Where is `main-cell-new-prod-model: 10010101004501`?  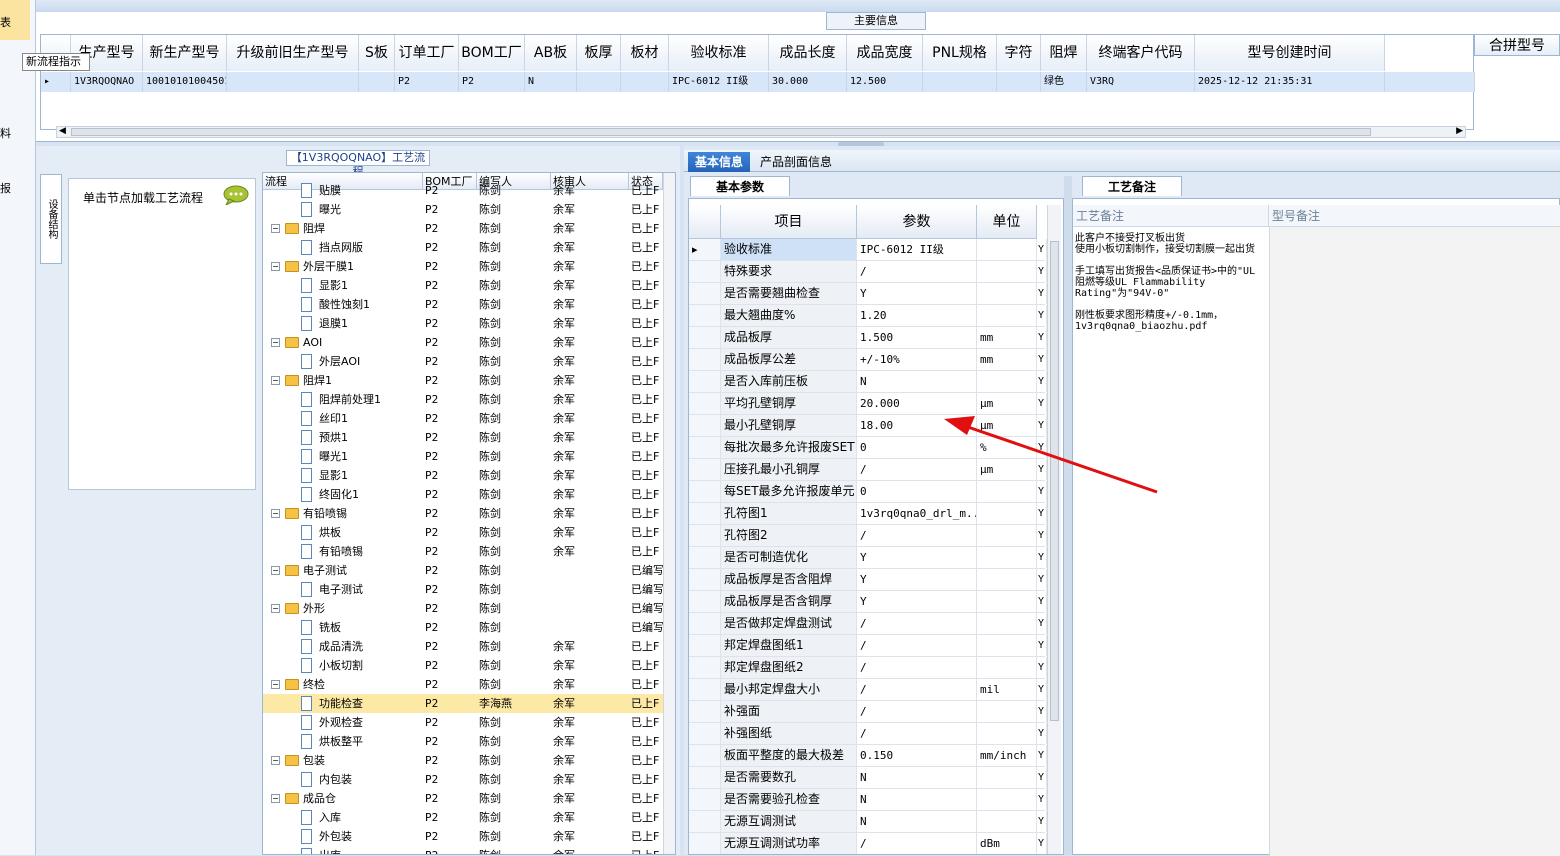
main-cell-new-prod-model: 10010101004501 is located at coordinates (185, 82).